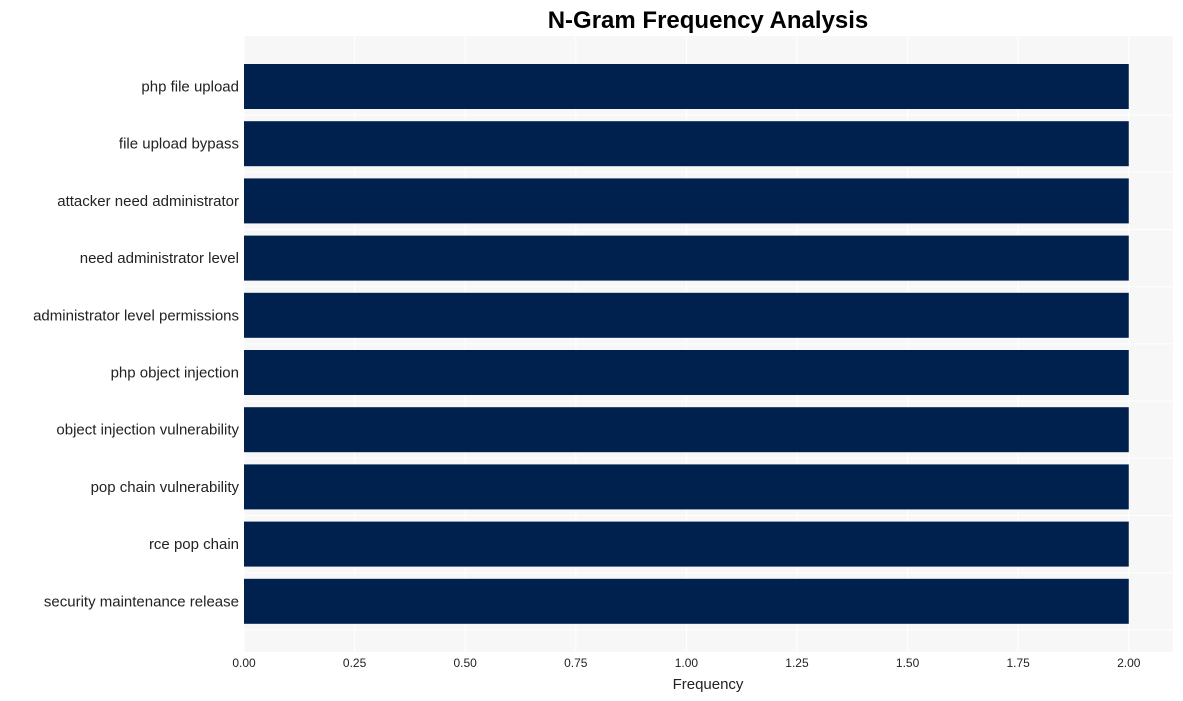 The height and width of the screenshot is (701, 1183). What do you see at coordinates (179, 144) in the screenshot?
I see `y-tick-label: file upload bypass` at bounding box center [179, 144].